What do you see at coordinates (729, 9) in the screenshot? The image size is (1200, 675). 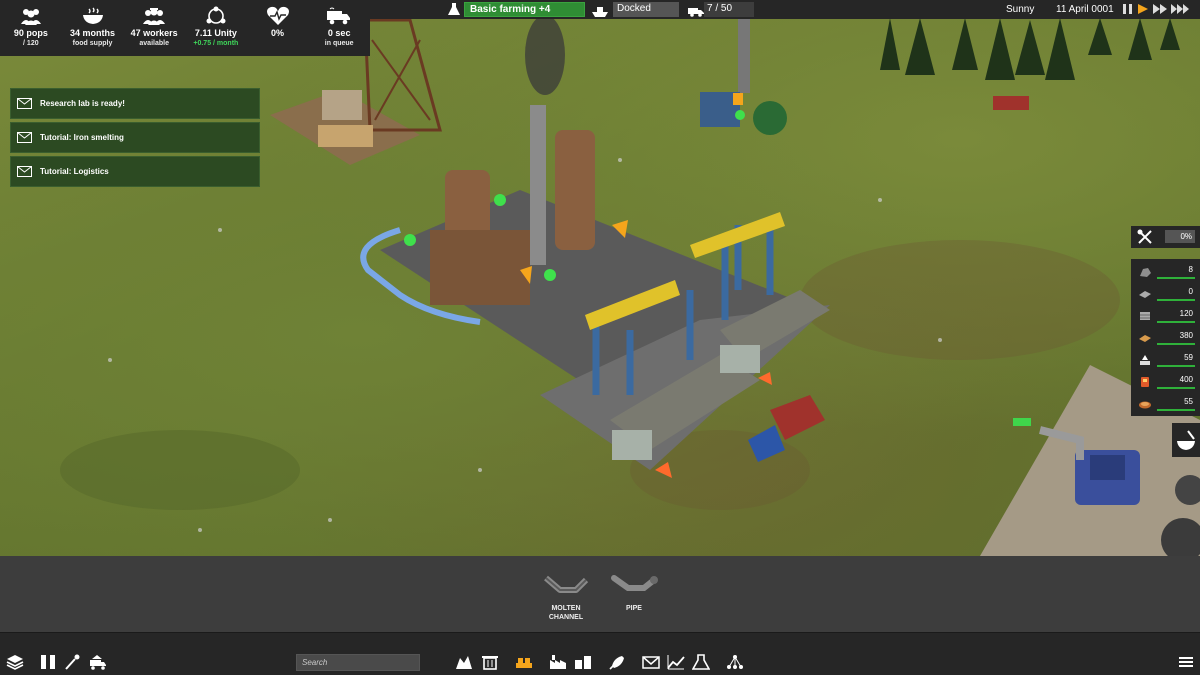 I see `vehicle-count: 7 / 50` at bounding box center [729, 9].